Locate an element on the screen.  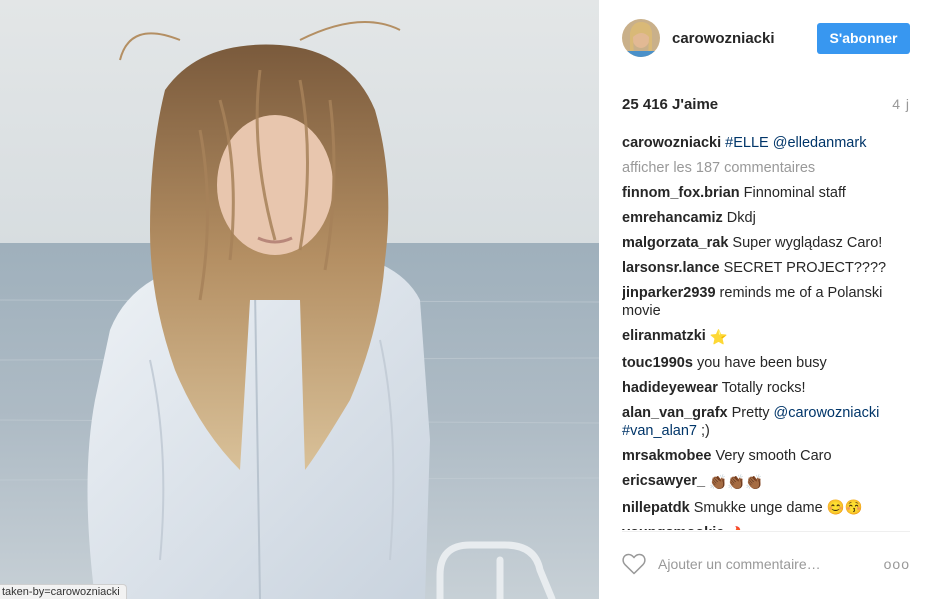
comment-text: Super wyglądasz Caro! is located at coordinates (807, 243).